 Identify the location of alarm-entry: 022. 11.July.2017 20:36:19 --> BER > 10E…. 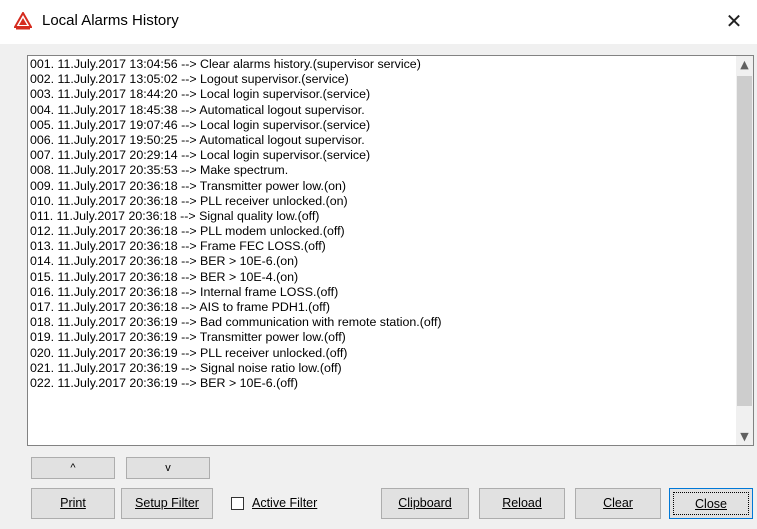
(236, 383).